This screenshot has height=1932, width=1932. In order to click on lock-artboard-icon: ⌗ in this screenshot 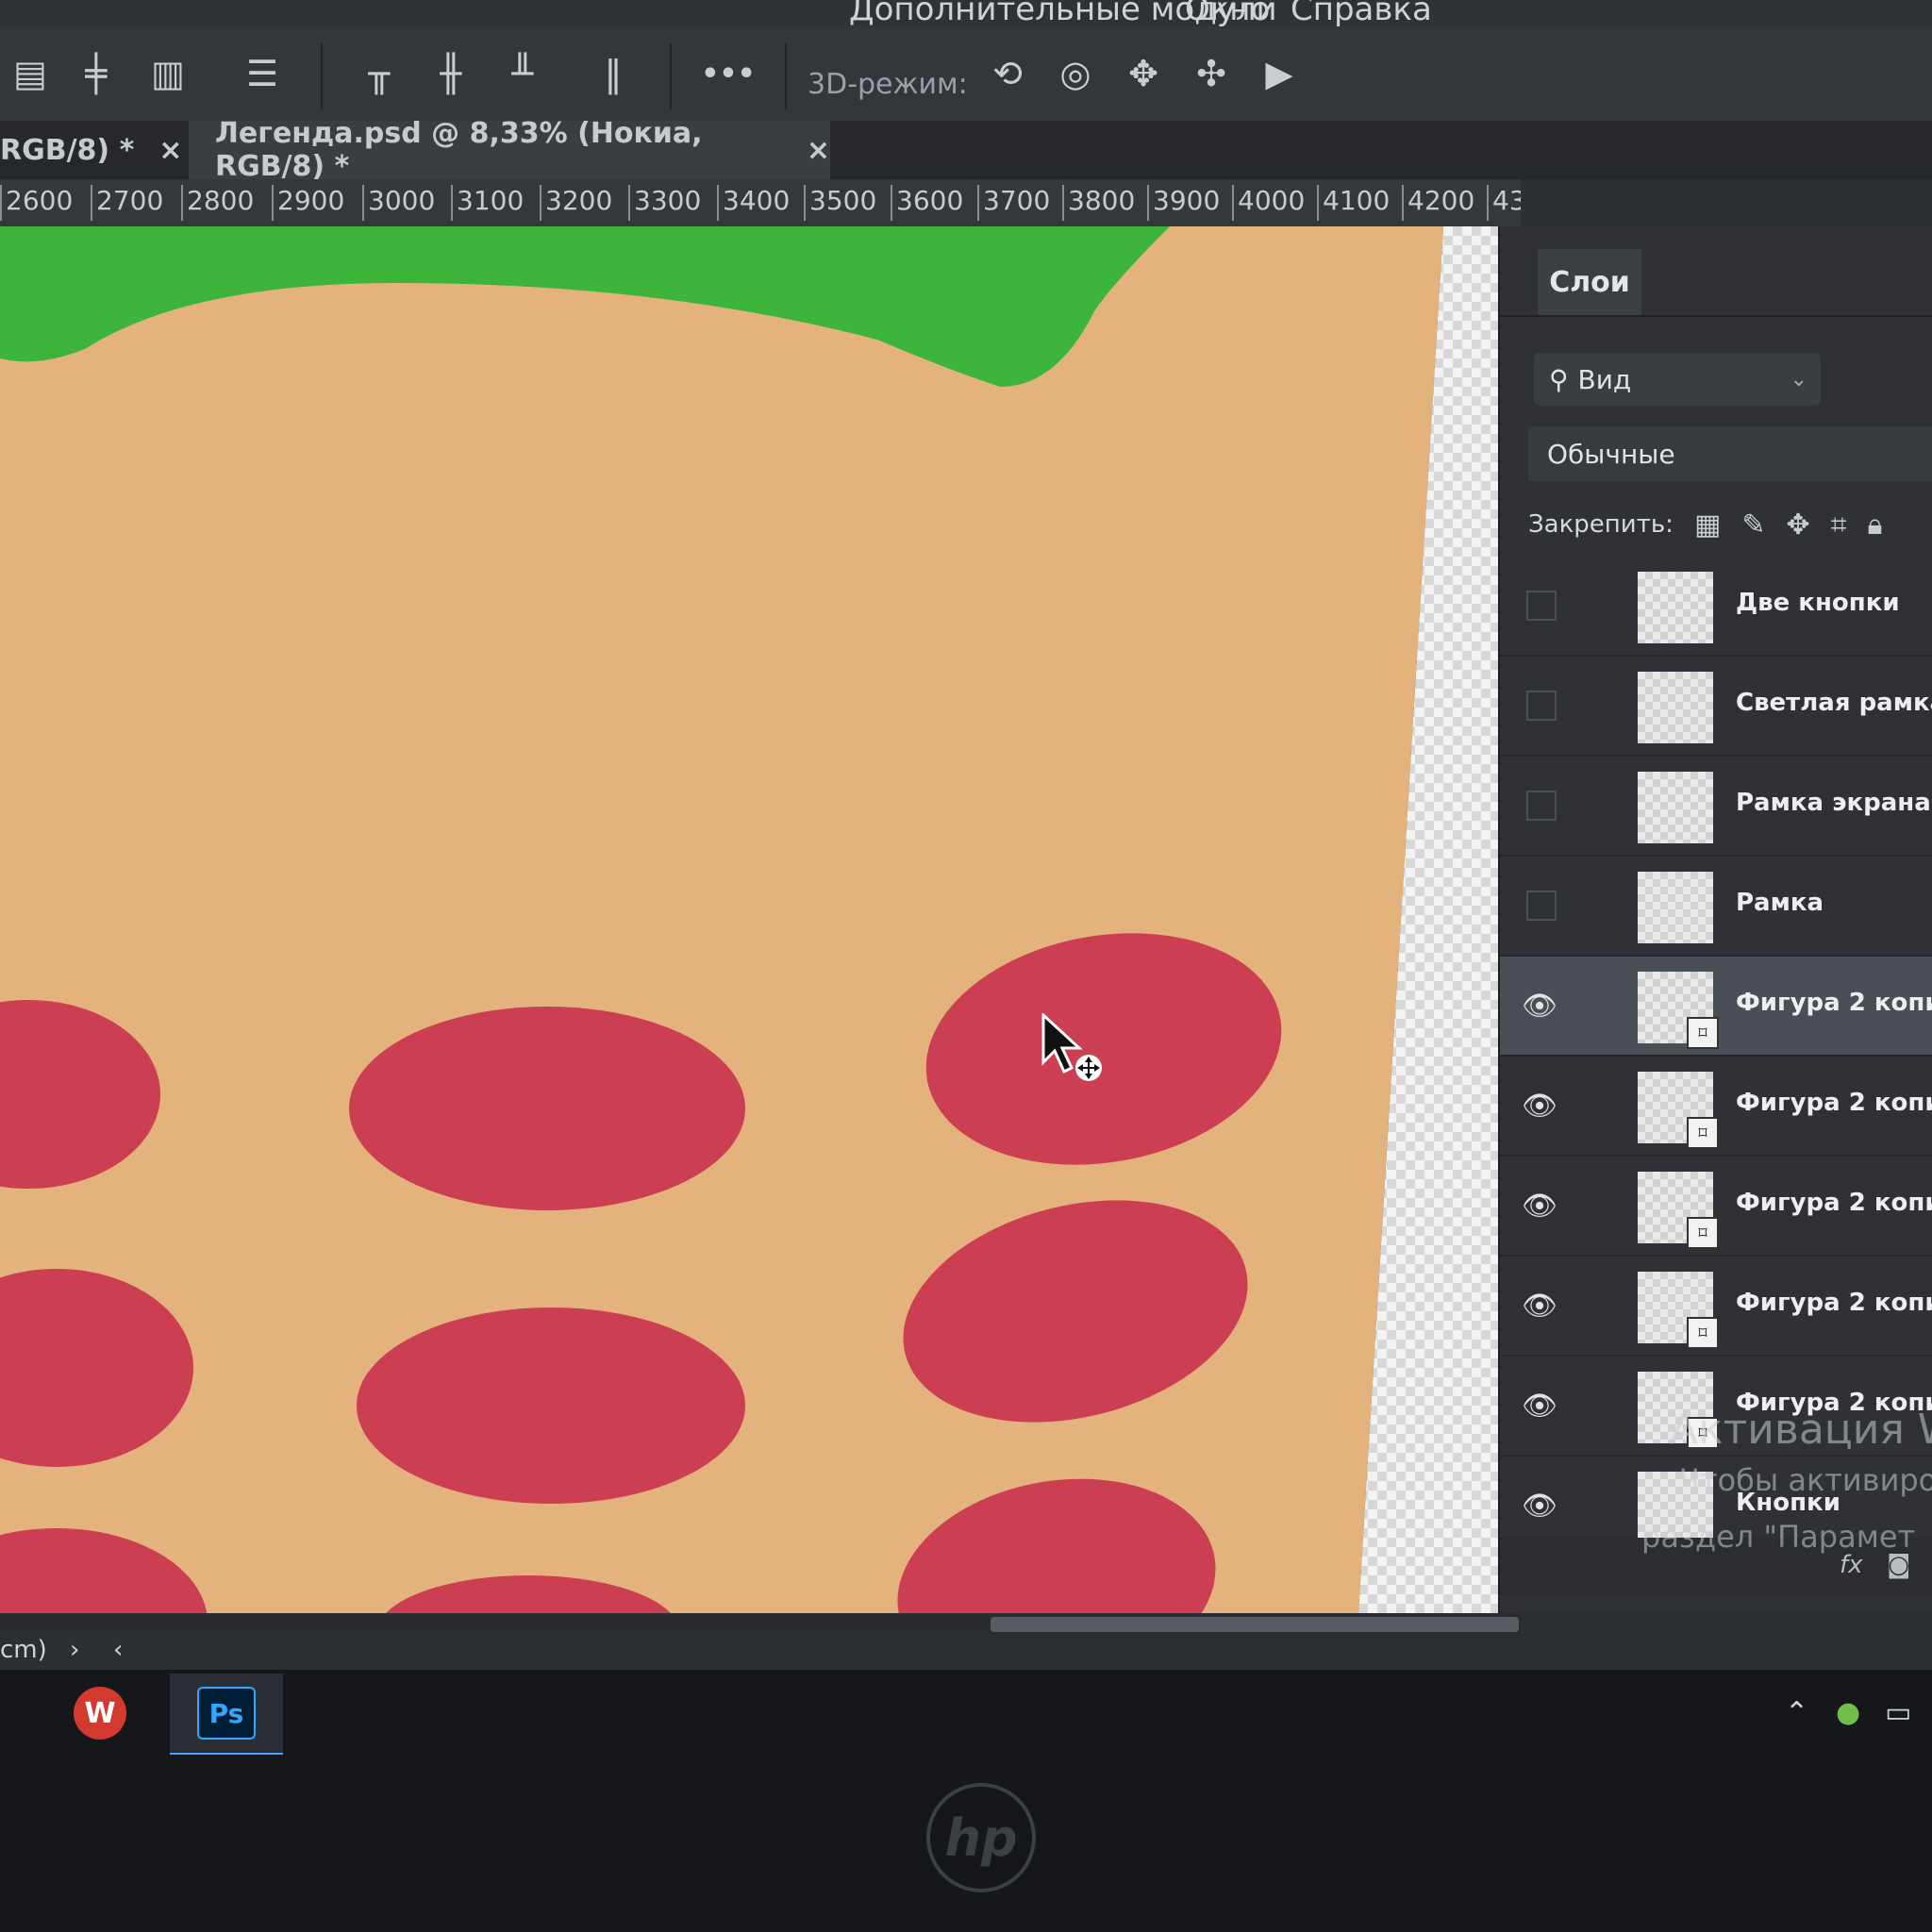, I will do `click(1839, 524)`.